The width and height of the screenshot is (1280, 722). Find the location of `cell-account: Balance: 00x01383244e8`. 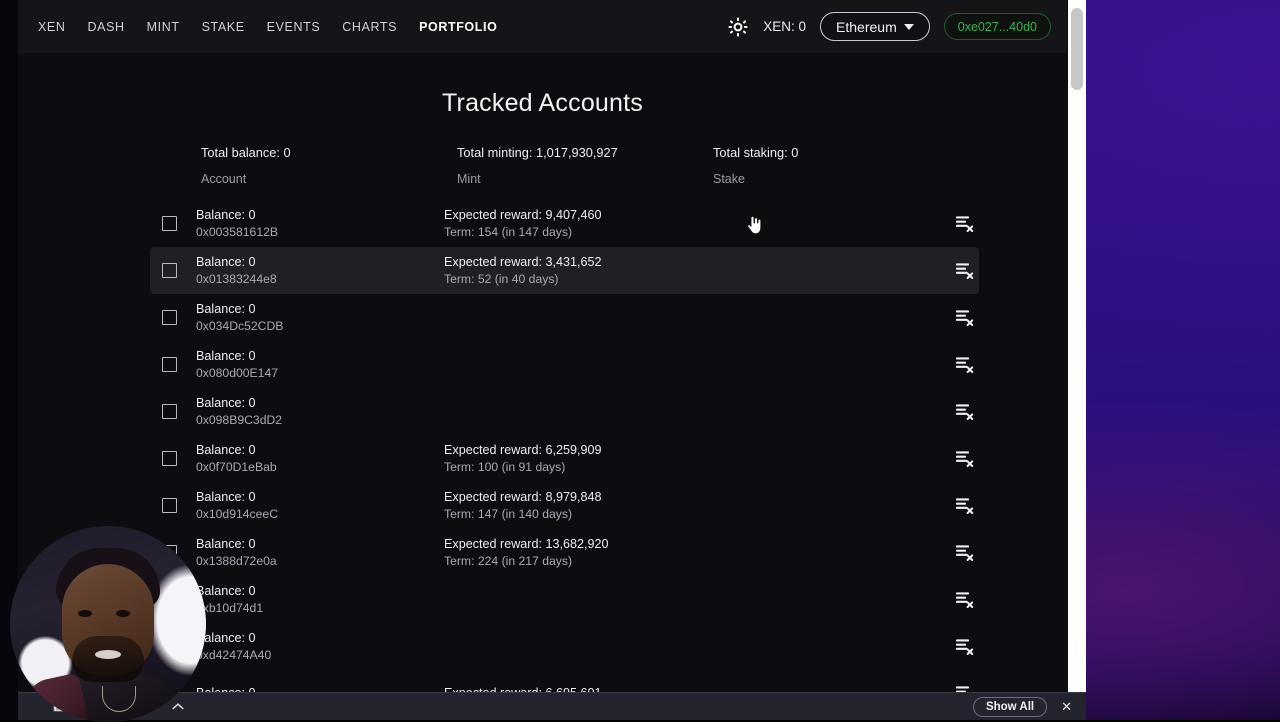

cell-account: Balance: 00x01383244e8 is located at coordinates (320, 271).